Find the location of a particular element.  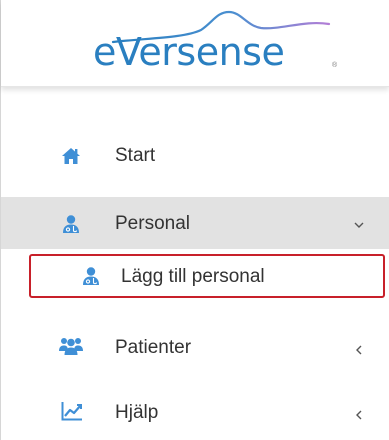

sidebar-item-label: Start is located at coordinates (135, 155).